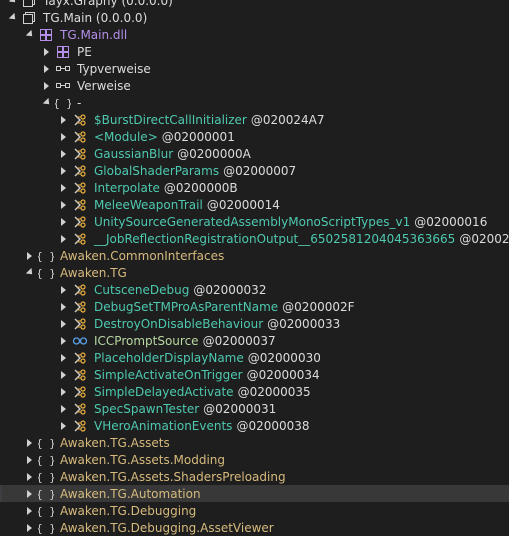 The width and height of the screenshot is (509, 536). What do you see at coordinates (94, 34) in the screenshot?
I see `tree-item-label: TG.Main.dll` at bounding box center [94, 34].